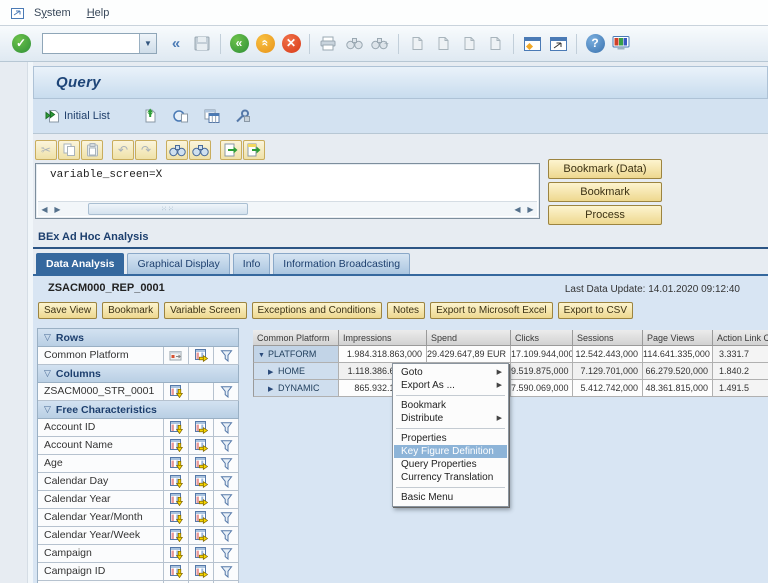  I want to click on bookmark-data-button: Bookmark (Data), so click(605, 169).